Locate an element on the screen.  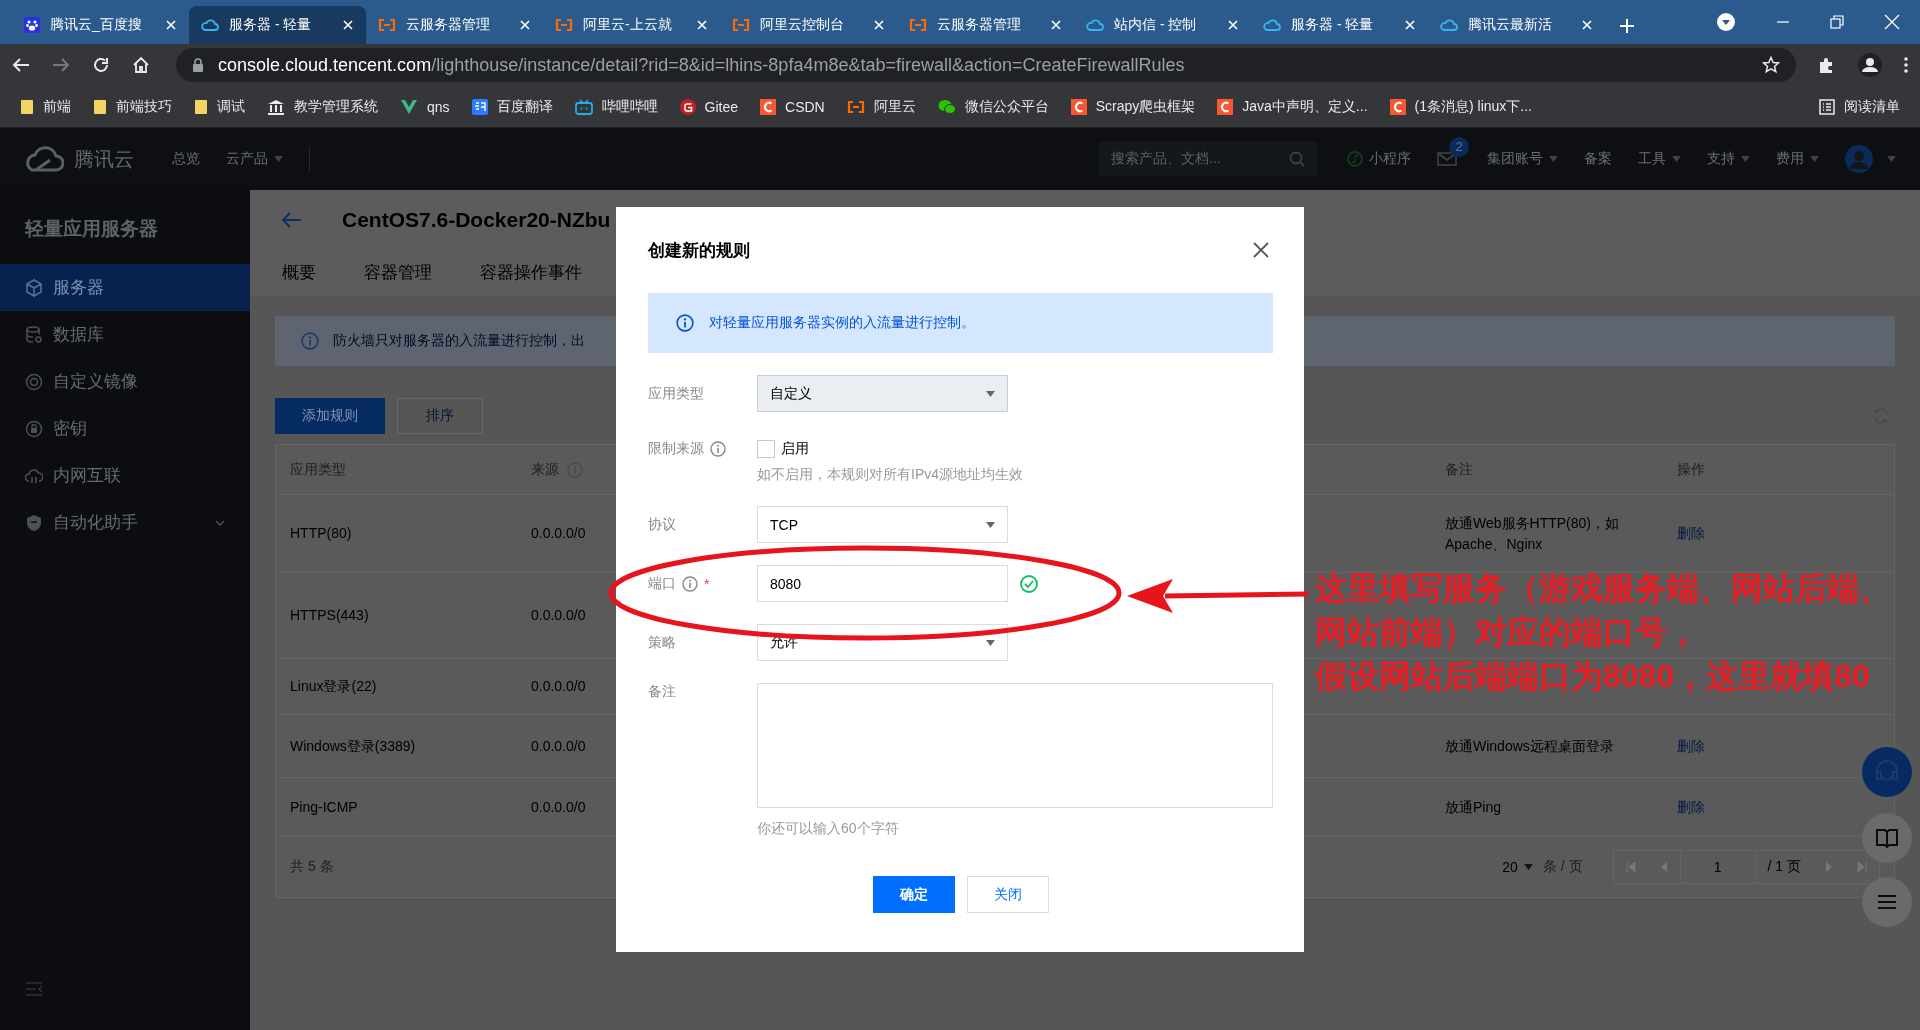
search-icon is located at coordinates (1297, 159).